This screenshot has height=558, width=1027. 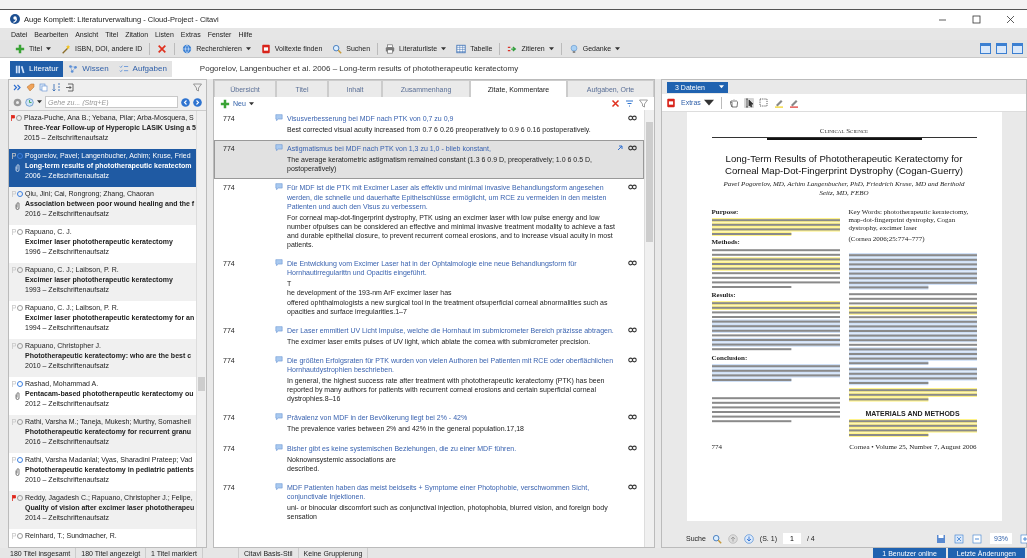 I want to click on copy-icon, so click(x=43, y=87).